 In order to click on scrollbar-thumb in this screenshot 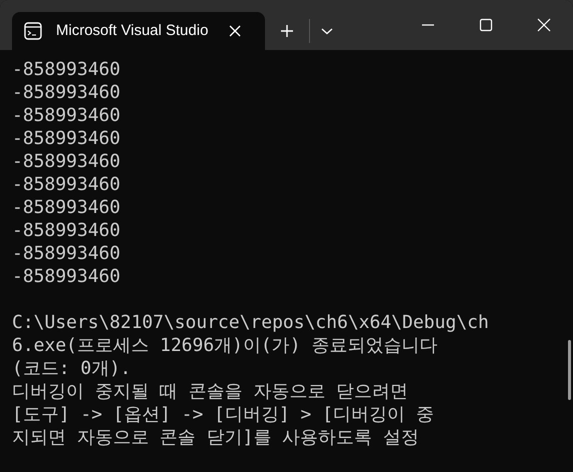, I will do `click(569, 370)`.